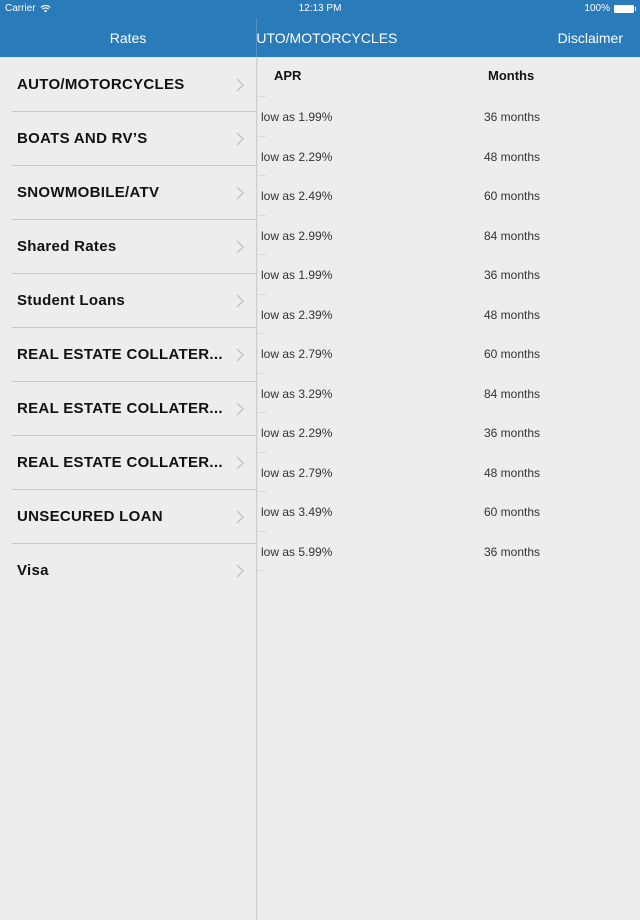 The width and height of the screenshot is (640, 920). I want to click on battery-indicator: 100%, so click(610, 8).